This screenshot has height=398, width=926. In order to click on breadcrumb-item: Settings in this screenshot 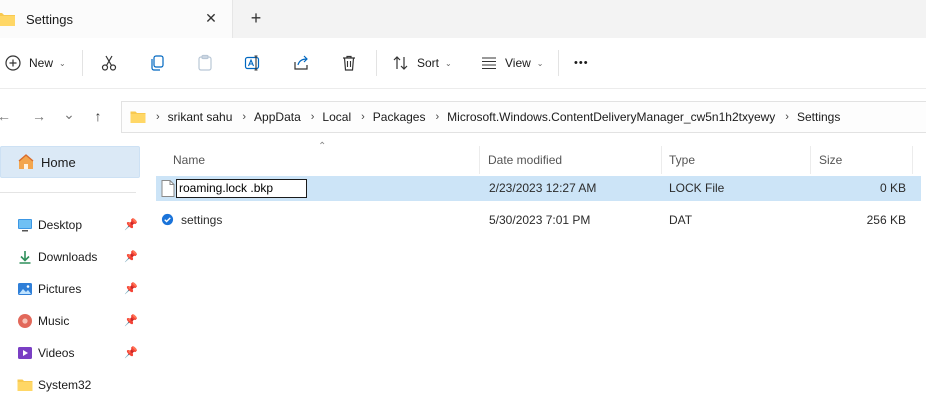, I will do `click(818, 117)`.